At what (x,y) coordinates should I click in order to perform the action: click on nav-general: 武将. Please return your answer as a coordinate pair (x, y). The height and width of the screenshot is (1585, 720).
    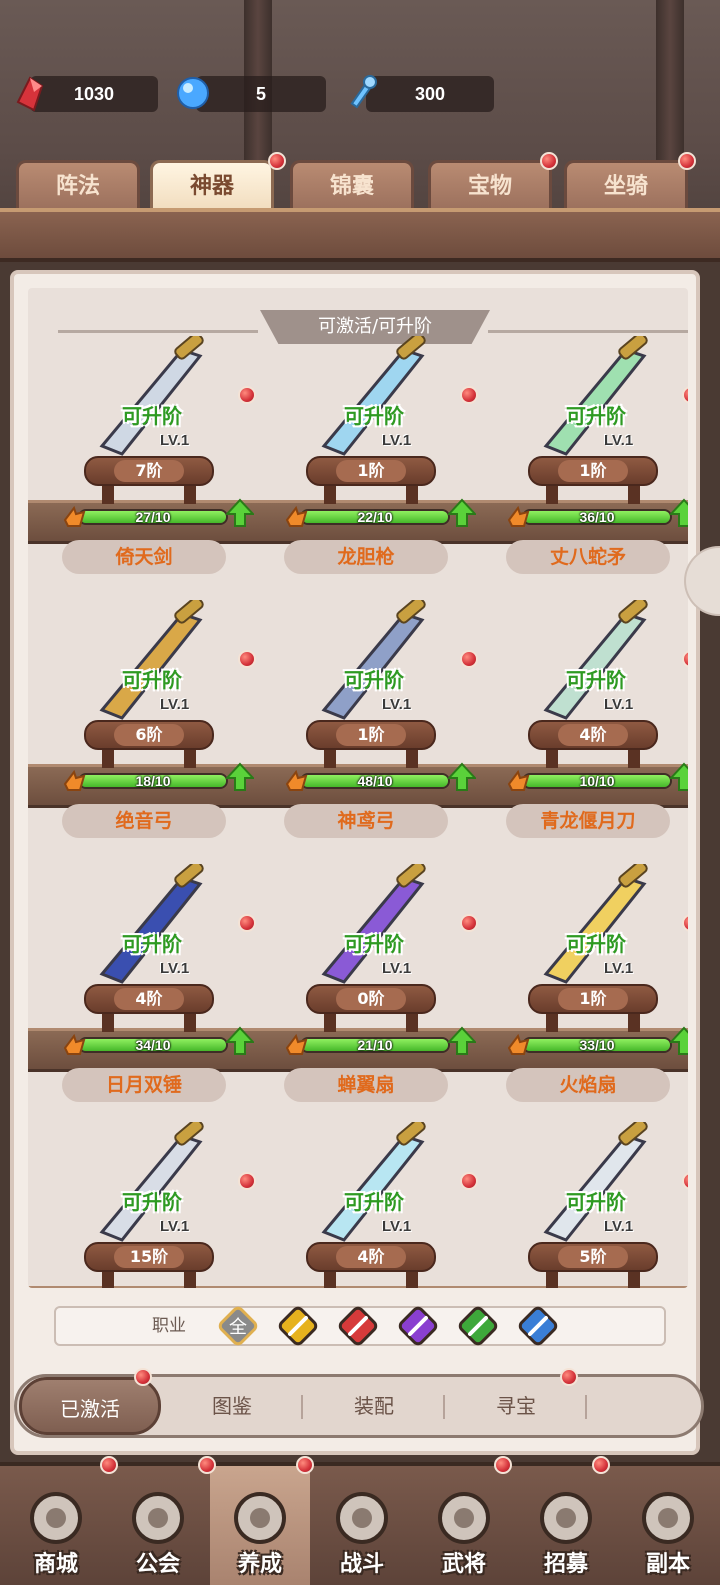
    Looking at the image, I should click on (464, 1525).